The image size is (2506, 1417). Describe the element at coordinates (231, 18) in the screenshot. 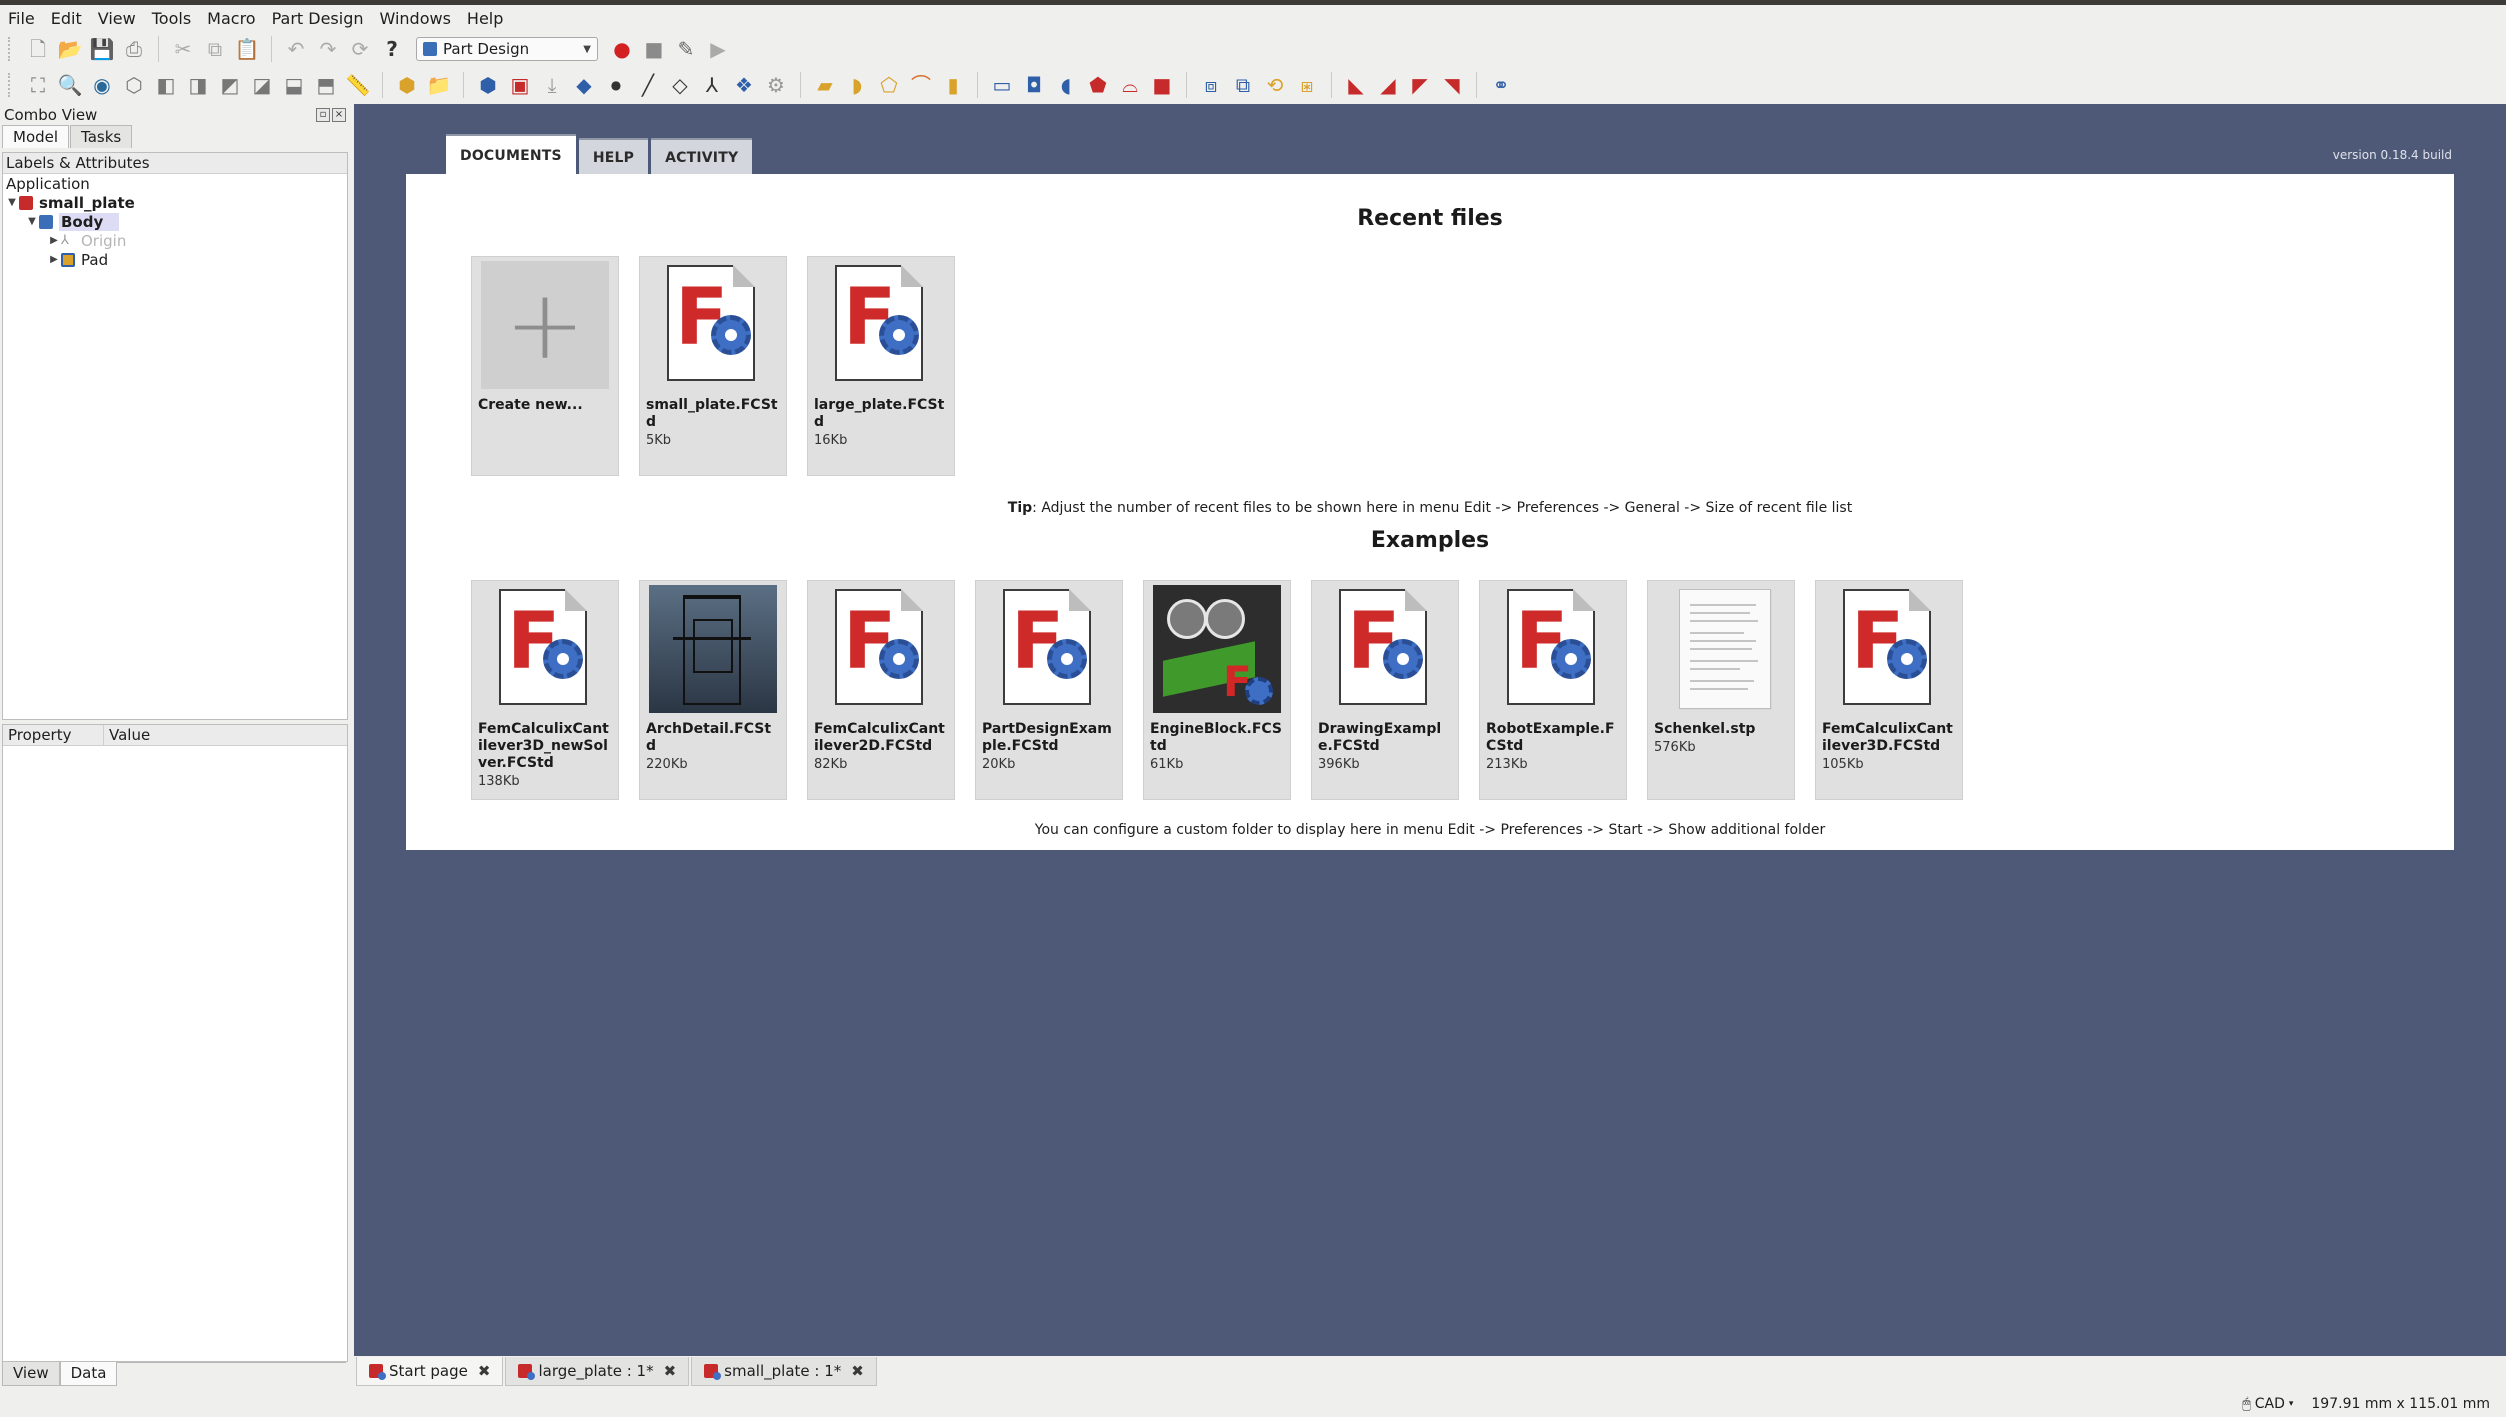

I see `menu-macro: Macro` at that location.